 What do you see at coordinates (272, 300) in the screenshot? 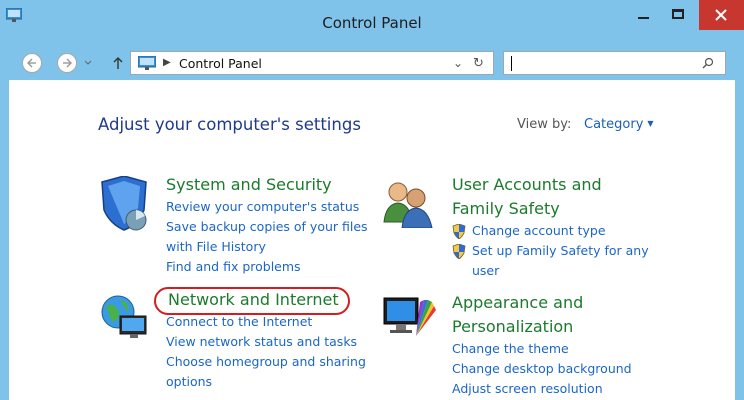
I see `network-internet-title: Network and Internet` at bounding box center [272, 300].